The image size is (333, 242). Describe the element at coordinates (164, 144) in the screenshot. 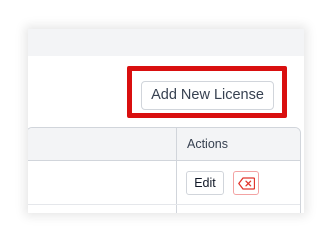

I see `table-header-row: Actions` at that location.